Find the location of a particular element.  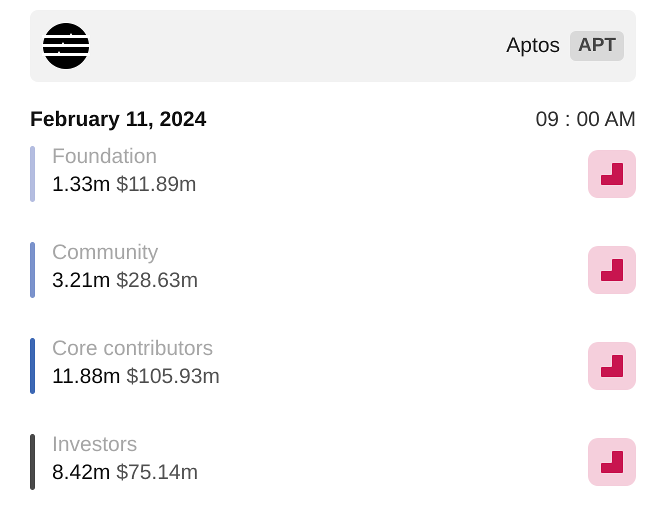

allocation-label: Investors is located at coordinates (95, 445).